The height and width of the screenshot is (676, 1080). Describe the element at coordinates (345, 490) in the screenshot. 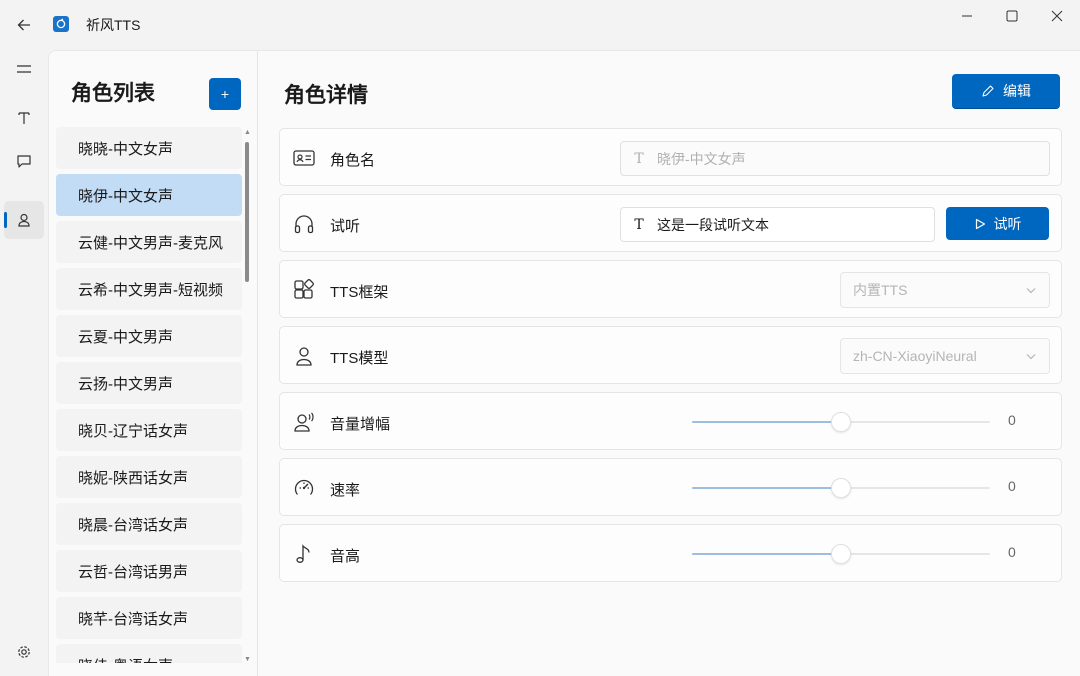

I see `rate-label: 速率` at that location.